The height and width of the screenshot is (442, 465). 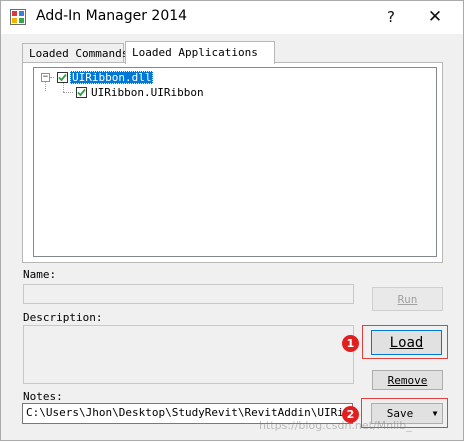 I want to click on description-label: Description:, so click(x=63, y=317).